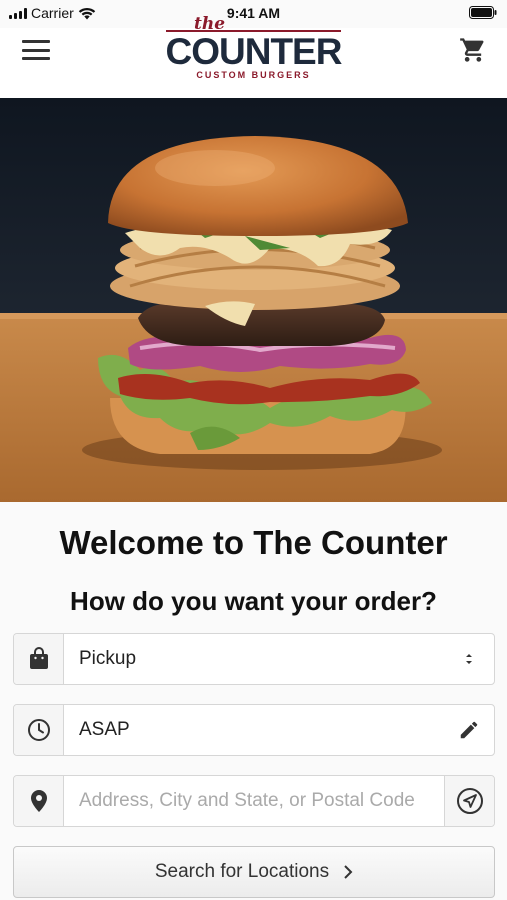  What do you see at coordinates (104, 729) in the screenshot?
I see `order-time-value: ASAP` at bounding box center [104, 729].